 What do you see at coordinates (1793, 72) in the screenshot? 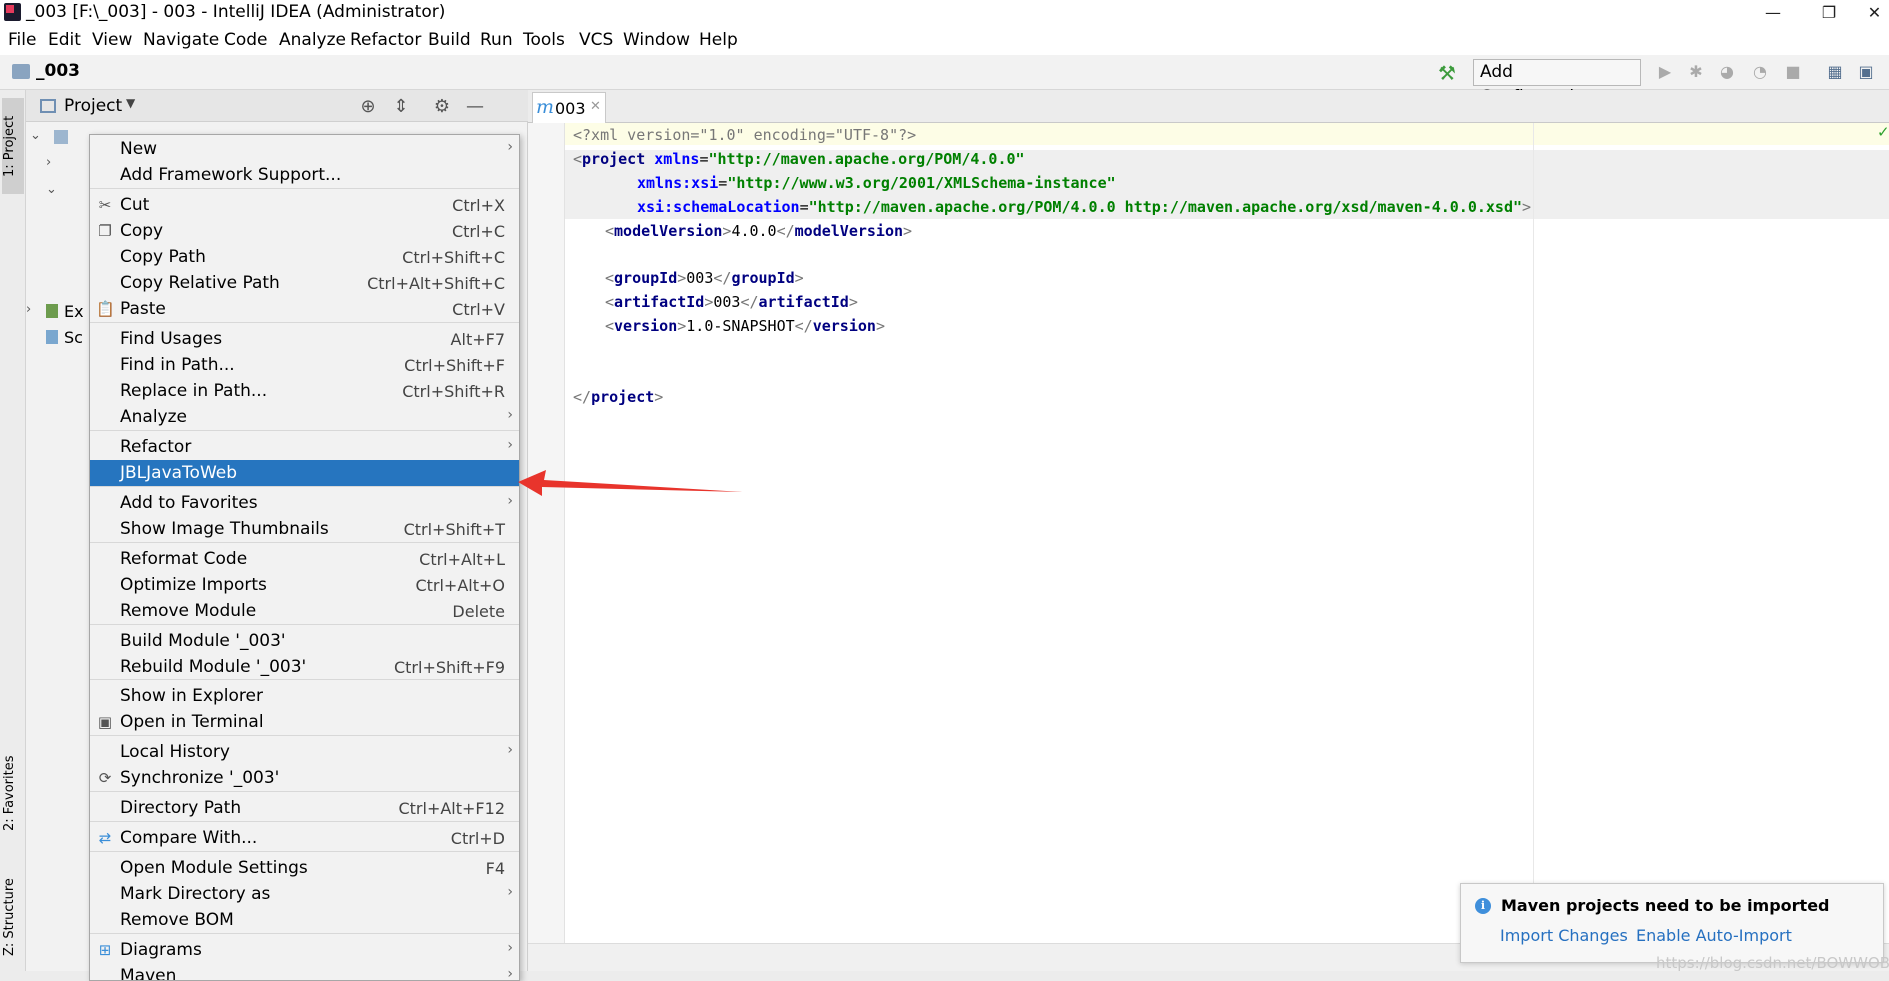
I see `stop-icon: ■` at bounding box center [1793, 72].